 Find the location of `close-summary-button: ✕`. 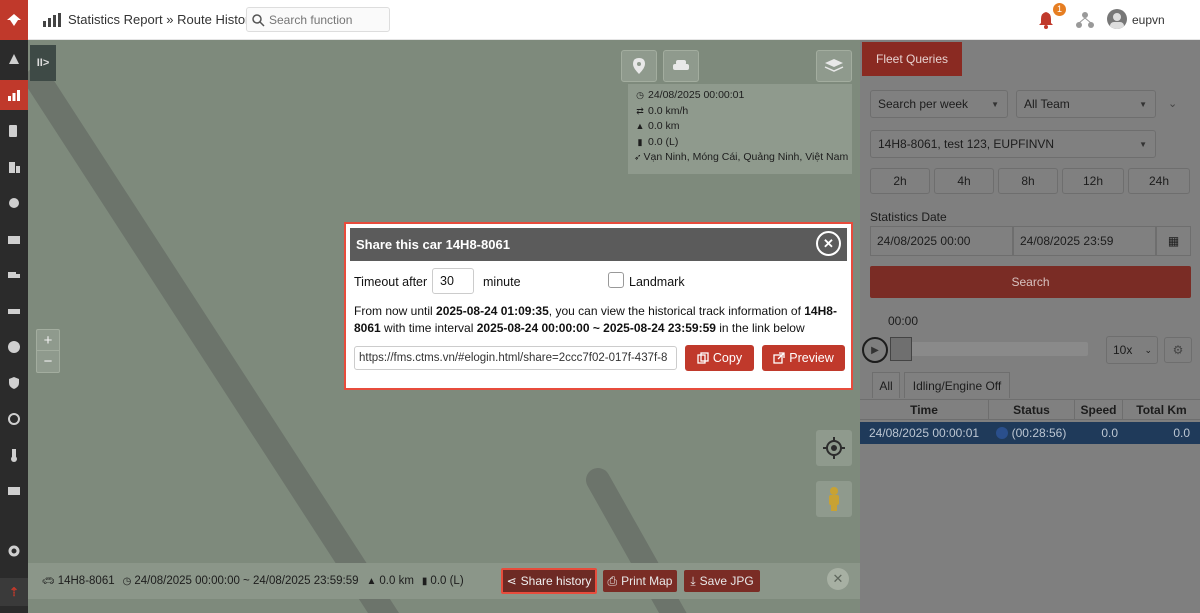

close-summary-button: ✕ is located at coordinates (838, 579).